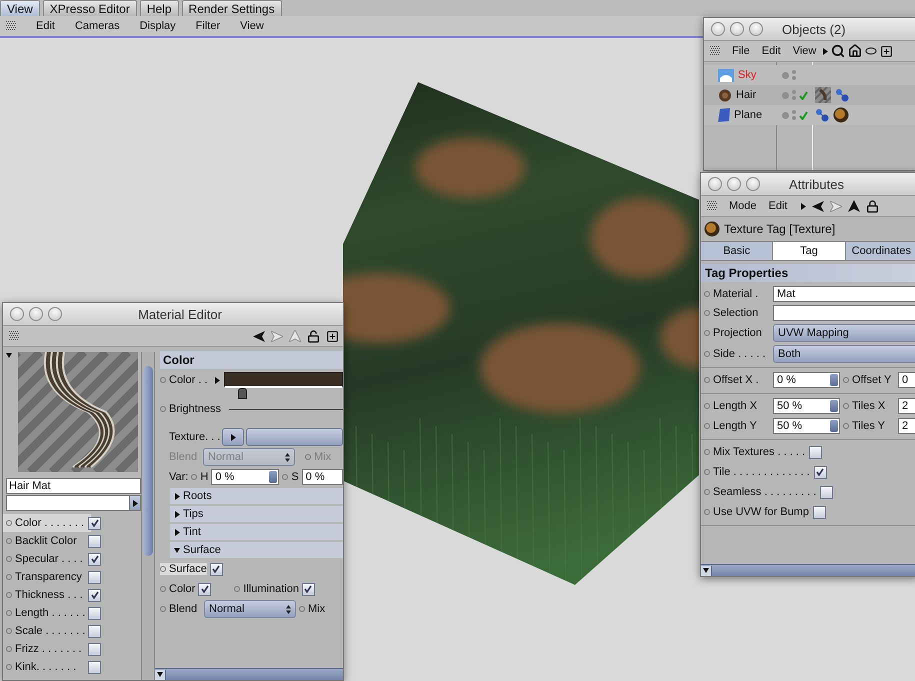 The height and width of the screenshot is (681, 915). Describe the element at coordinates (746, 95) in the screenshot. I see `object-name: Hair` at that location.